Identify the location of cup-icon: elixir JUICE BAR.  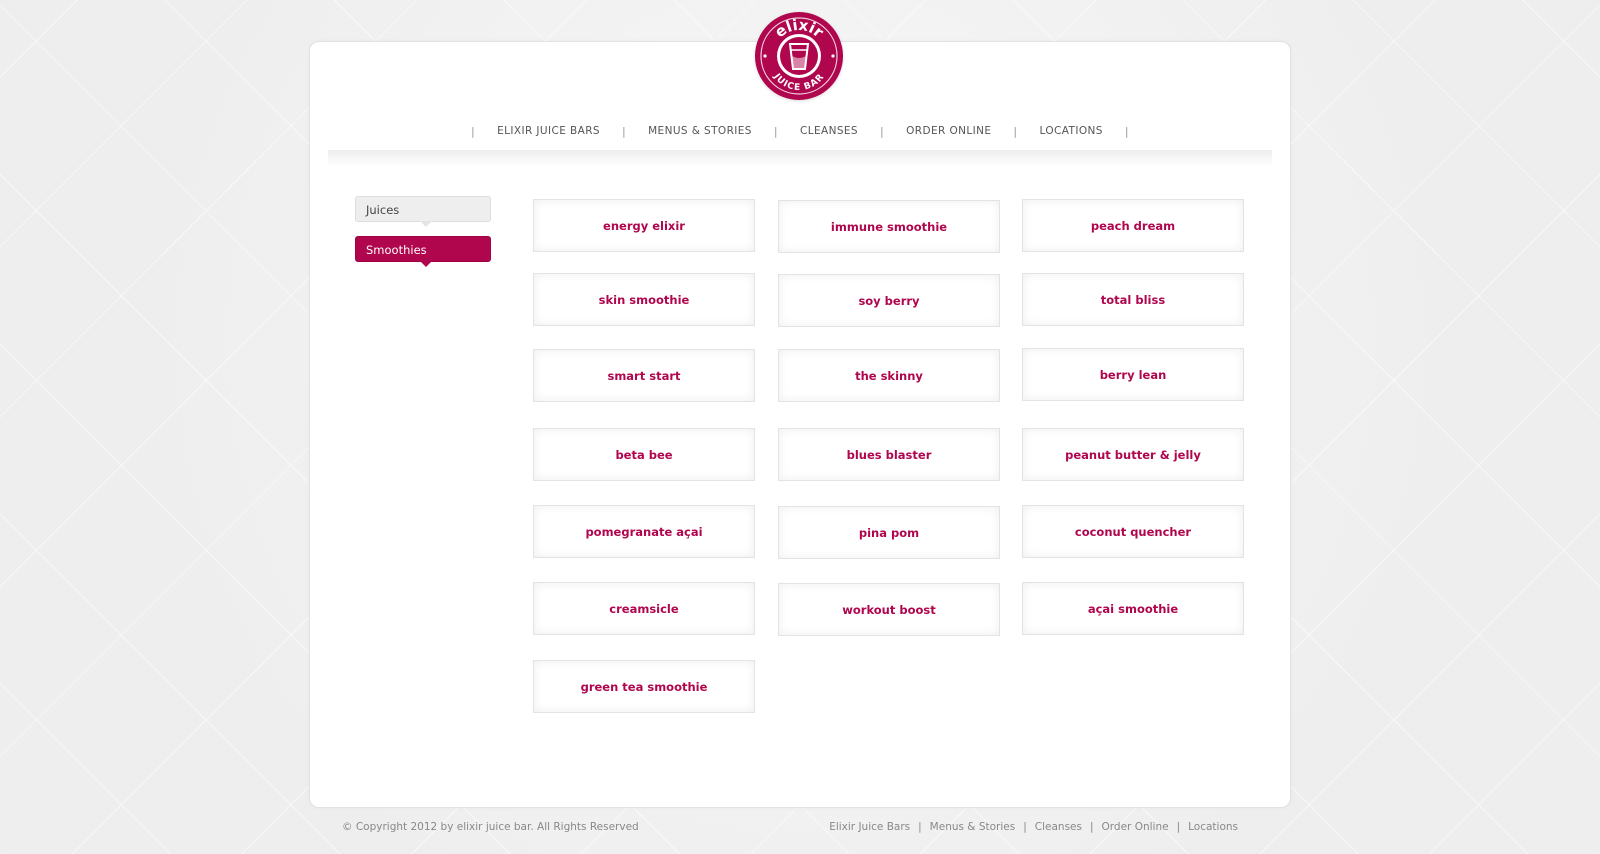
(799, 55).